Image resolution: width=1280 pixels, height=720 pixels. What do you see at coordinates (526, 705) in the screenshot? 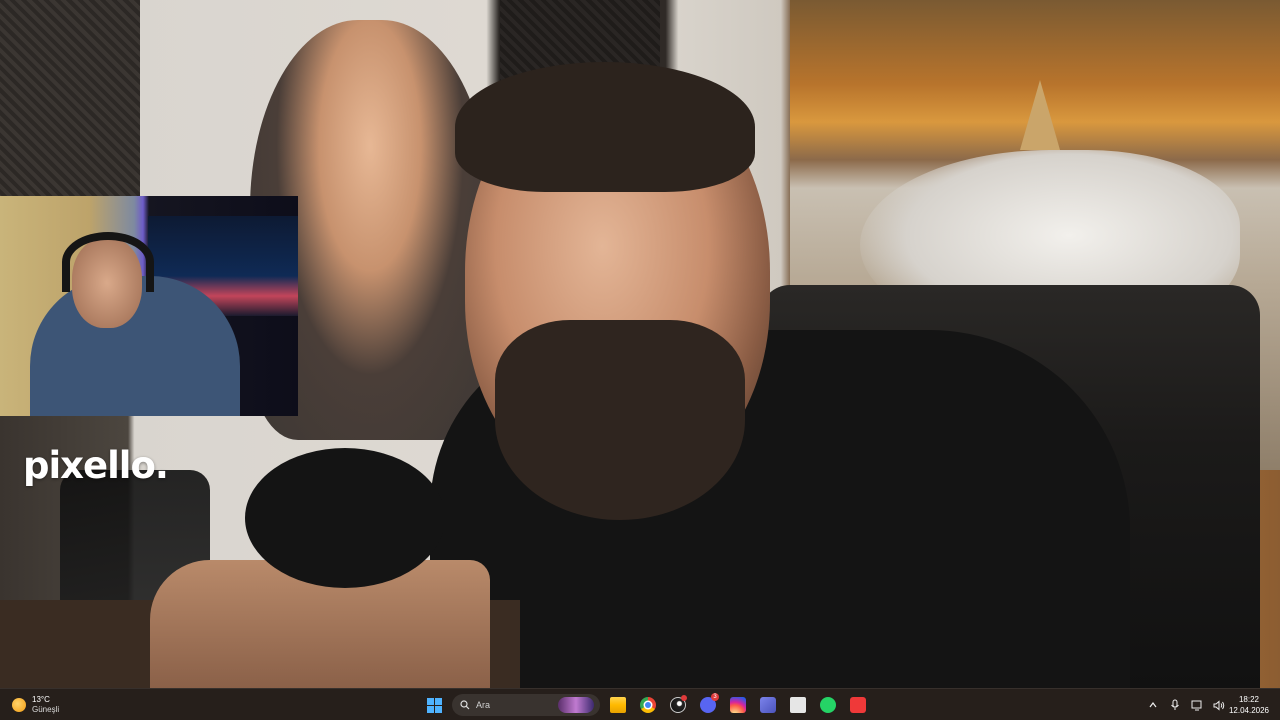
I see `search-box: Ara` at bounding box center [526, 705].